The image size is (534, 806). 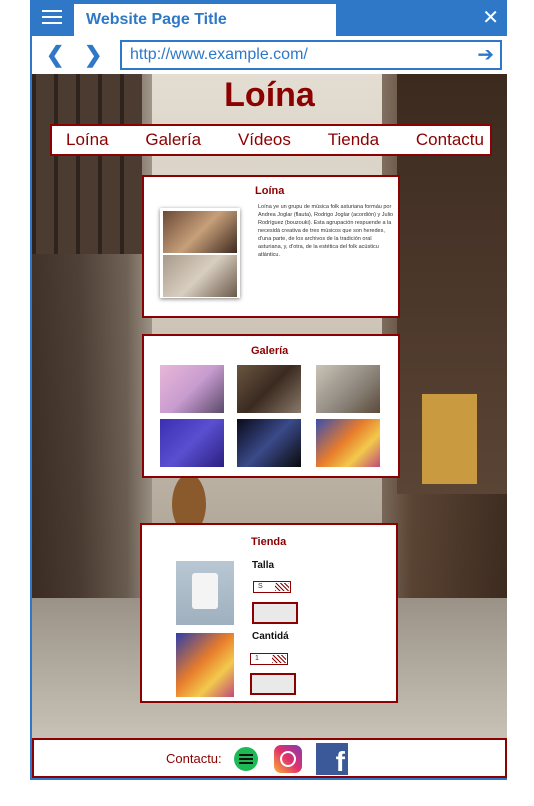 I want to click on nav-item-tienda: Tienda, so click(x=353, y=140).